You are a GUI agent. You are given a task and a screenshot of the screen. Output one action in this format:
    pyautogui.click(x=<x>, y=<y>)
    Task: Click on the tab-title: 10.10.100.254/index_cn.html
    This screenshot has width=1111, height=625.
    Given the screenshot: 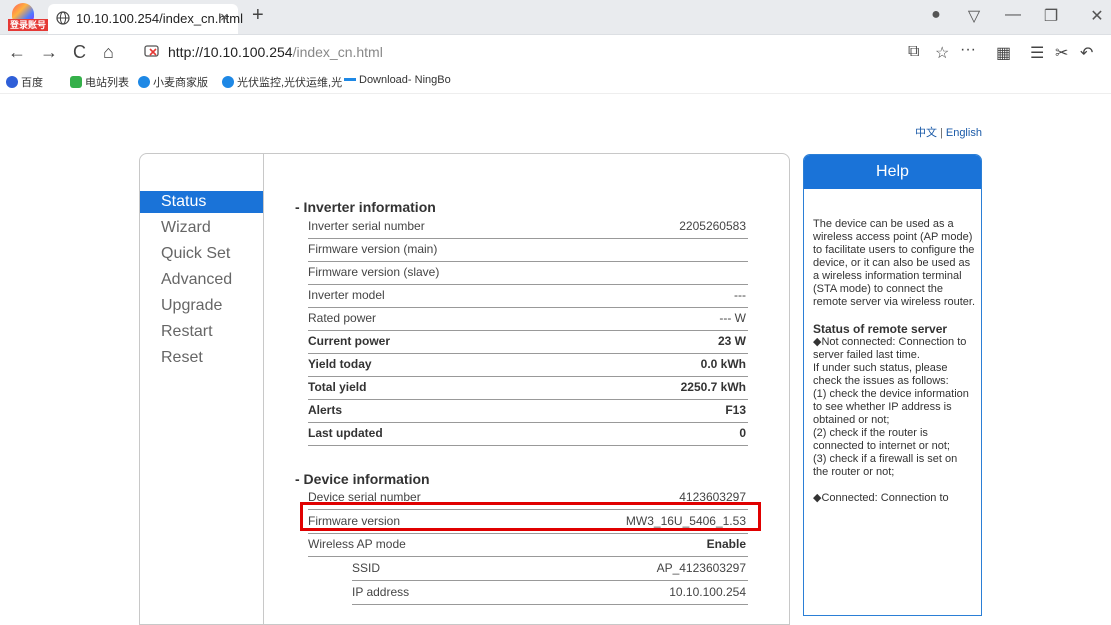 What is the action you would take?
    pyautogui.click(x=159, y=18)
    